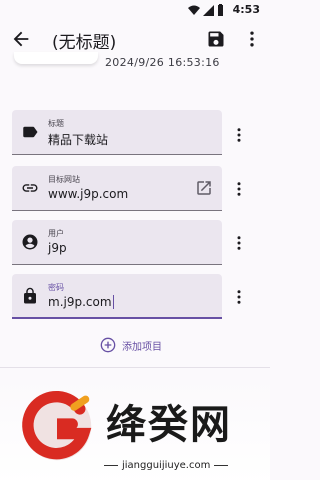 The height and width of the screenshot is (480, 320). Describe the element at coordinates (169, 425) in the screenshot. I see `watermark-brand: 绛癸网` at that location.